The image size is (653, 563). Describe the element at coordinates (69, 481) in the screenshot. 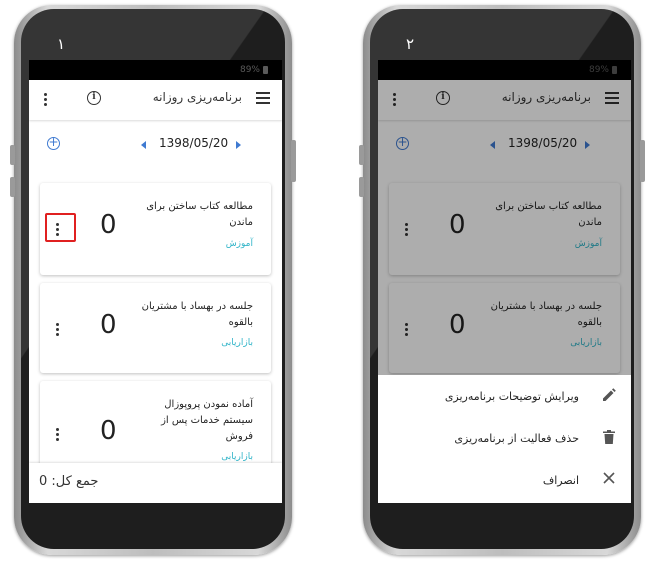

I see `total-label: جمع کل: 0` at that location.